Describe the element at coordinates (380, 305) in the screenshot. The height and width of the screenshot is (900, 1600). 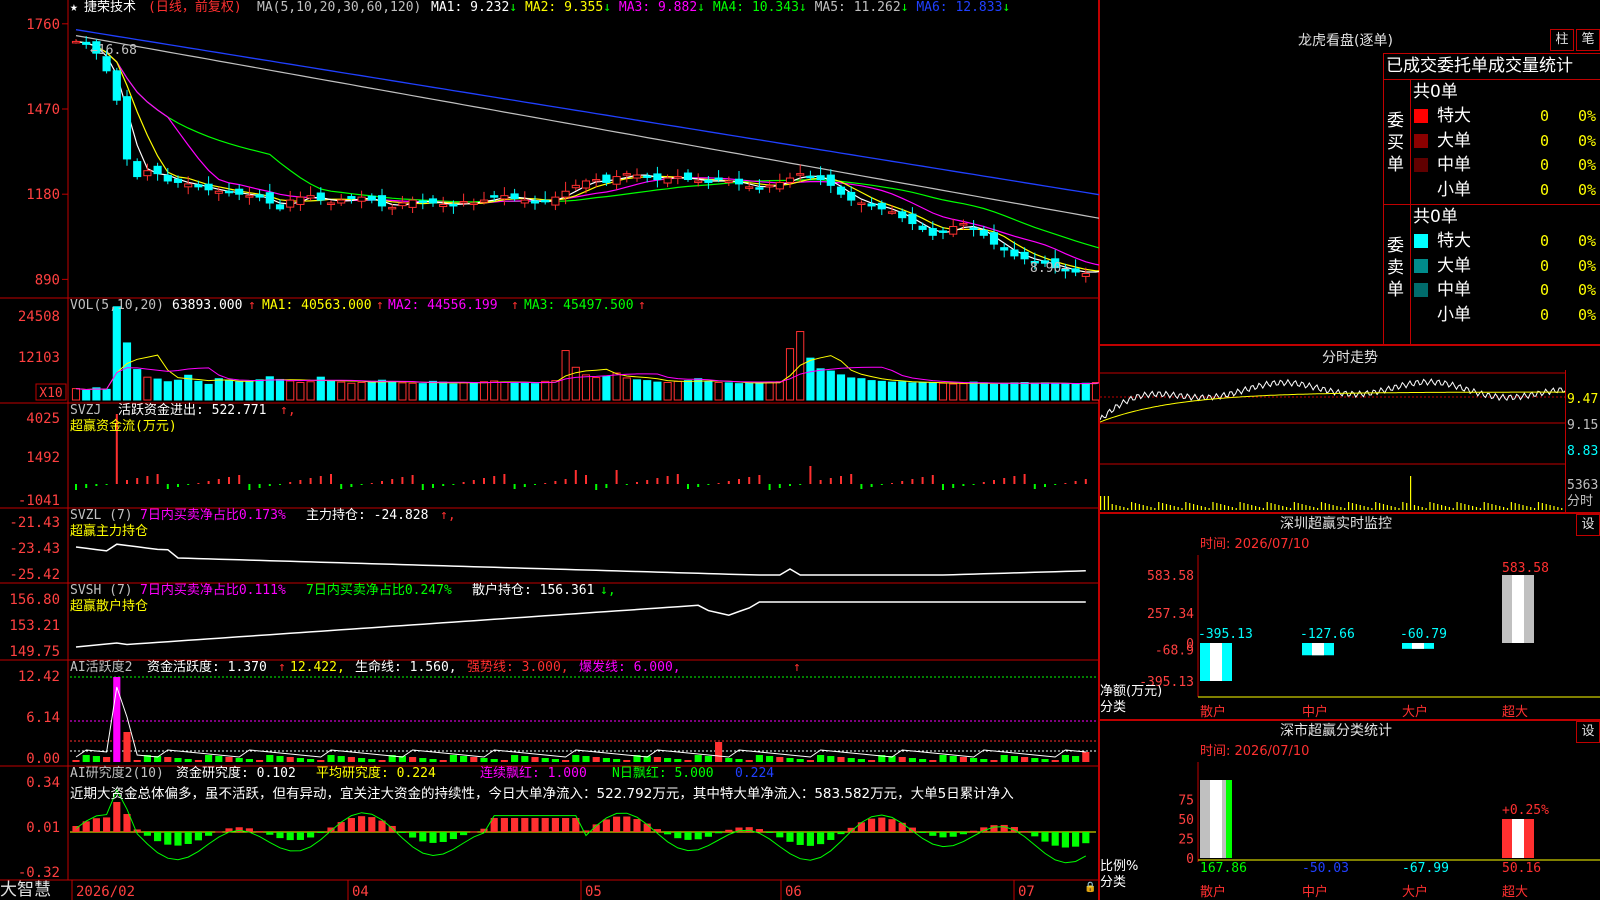
I see `vol-ma1-arrow: ↑` at that location.